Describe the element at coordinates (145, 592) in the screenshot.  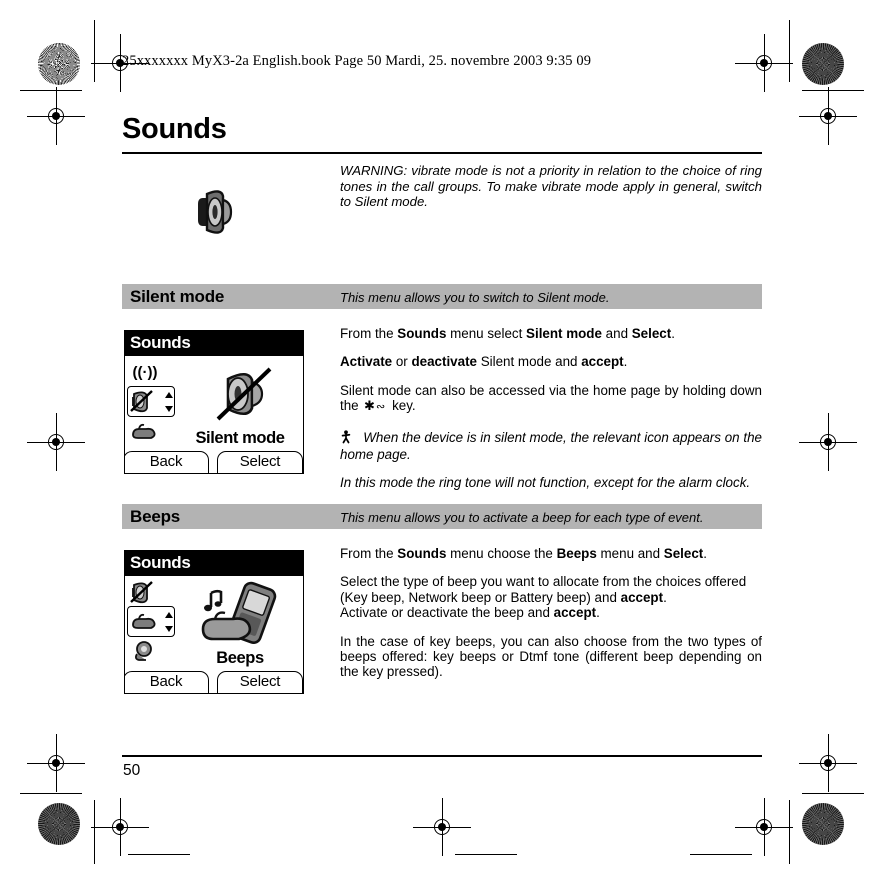
I see `speaker-muted-icon` at that location.